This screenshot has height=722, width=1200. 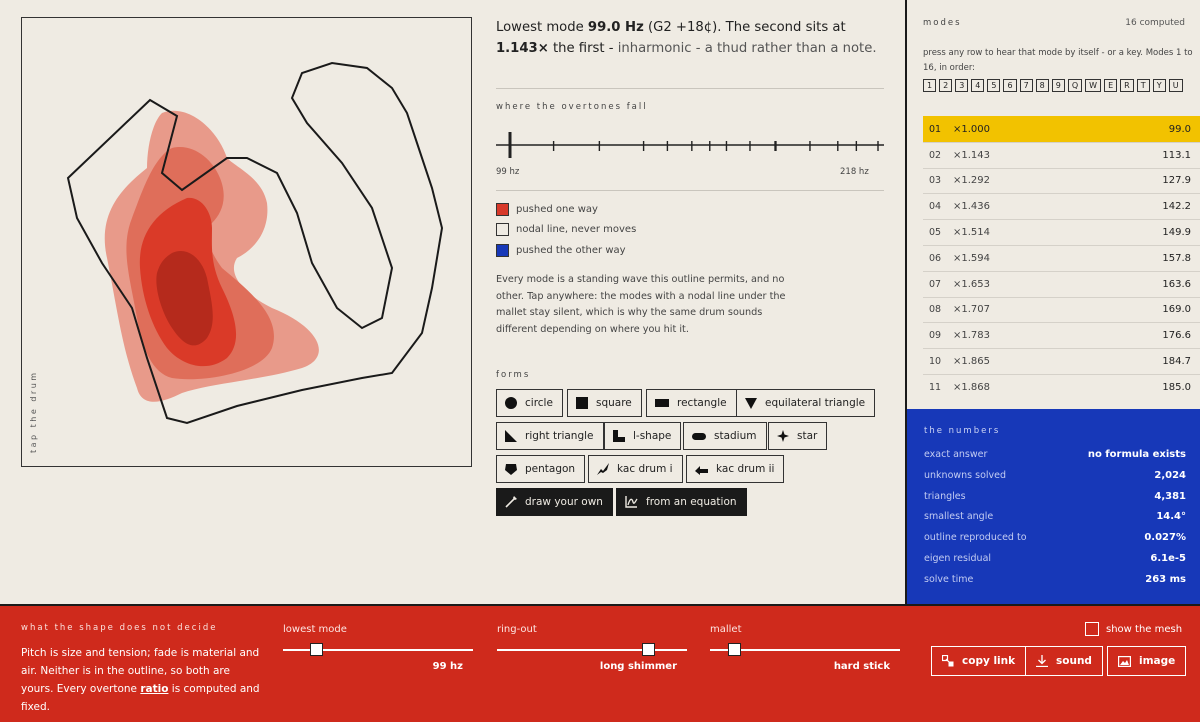 I want to click on legend-label: pushed one way, so click(x=557, y=209).